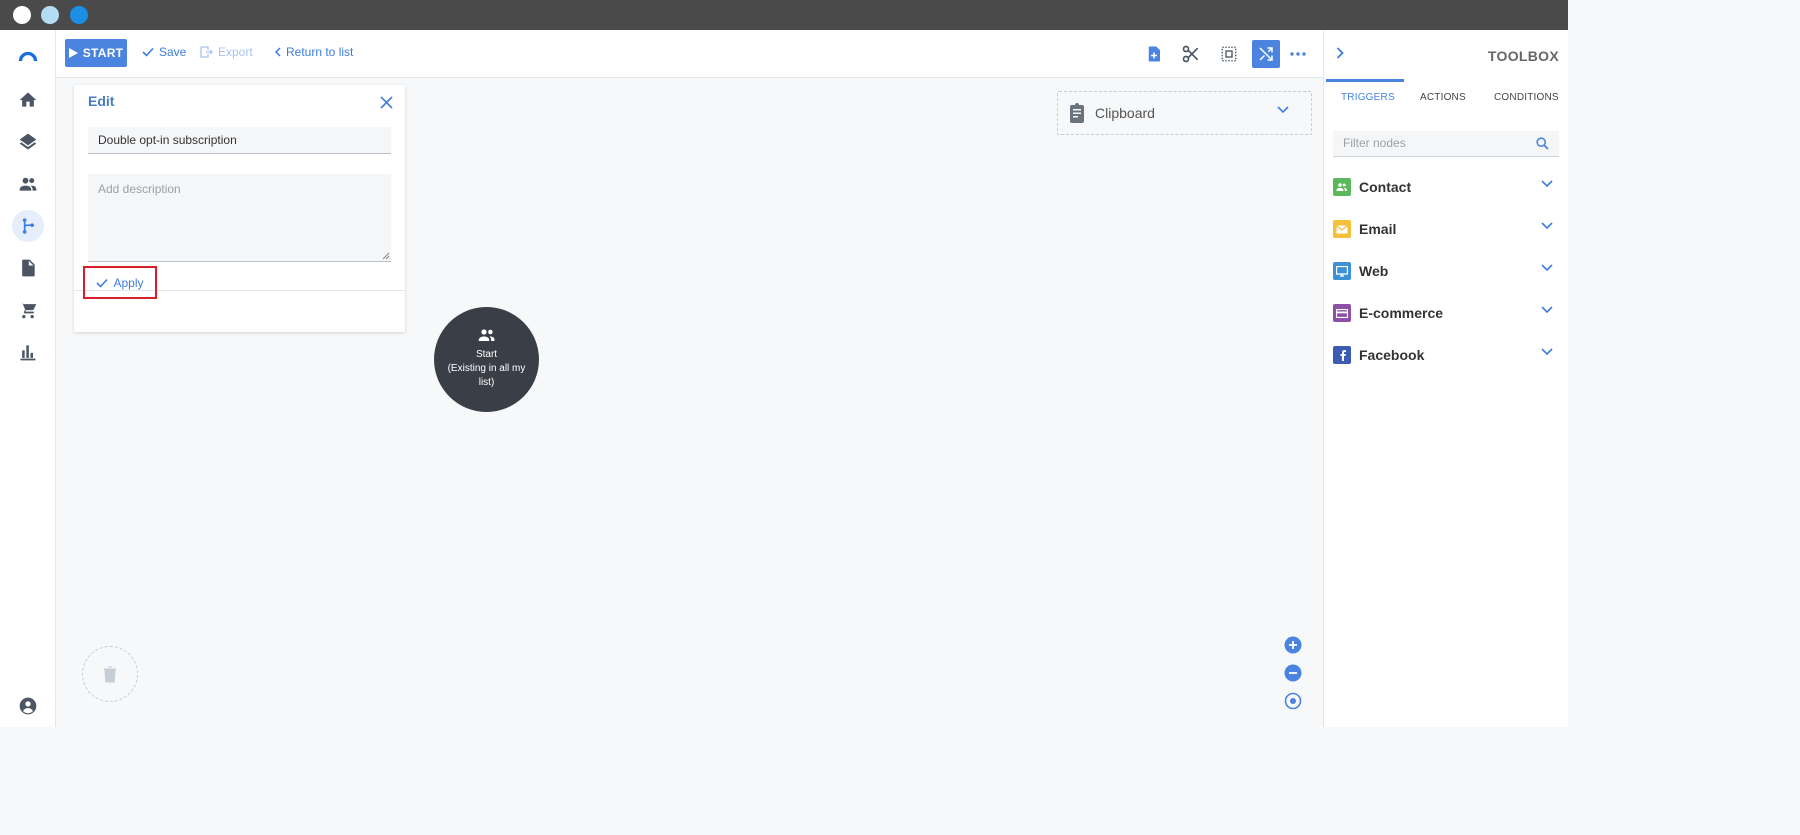 This screenshot has width=1800, height=835. Describe the element at coordinates (1392, 355) in the screenshot. I see `category-label: Facebook` at that location.